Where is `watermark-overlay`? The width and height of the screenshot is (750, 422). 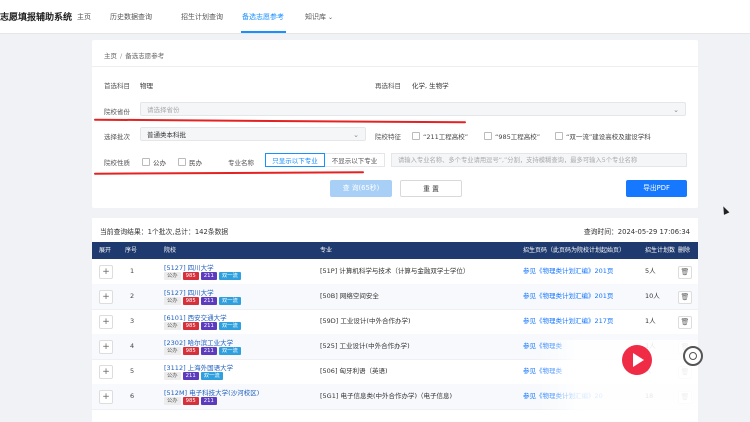
watermark-overlay is located at coordinates (618, 375).